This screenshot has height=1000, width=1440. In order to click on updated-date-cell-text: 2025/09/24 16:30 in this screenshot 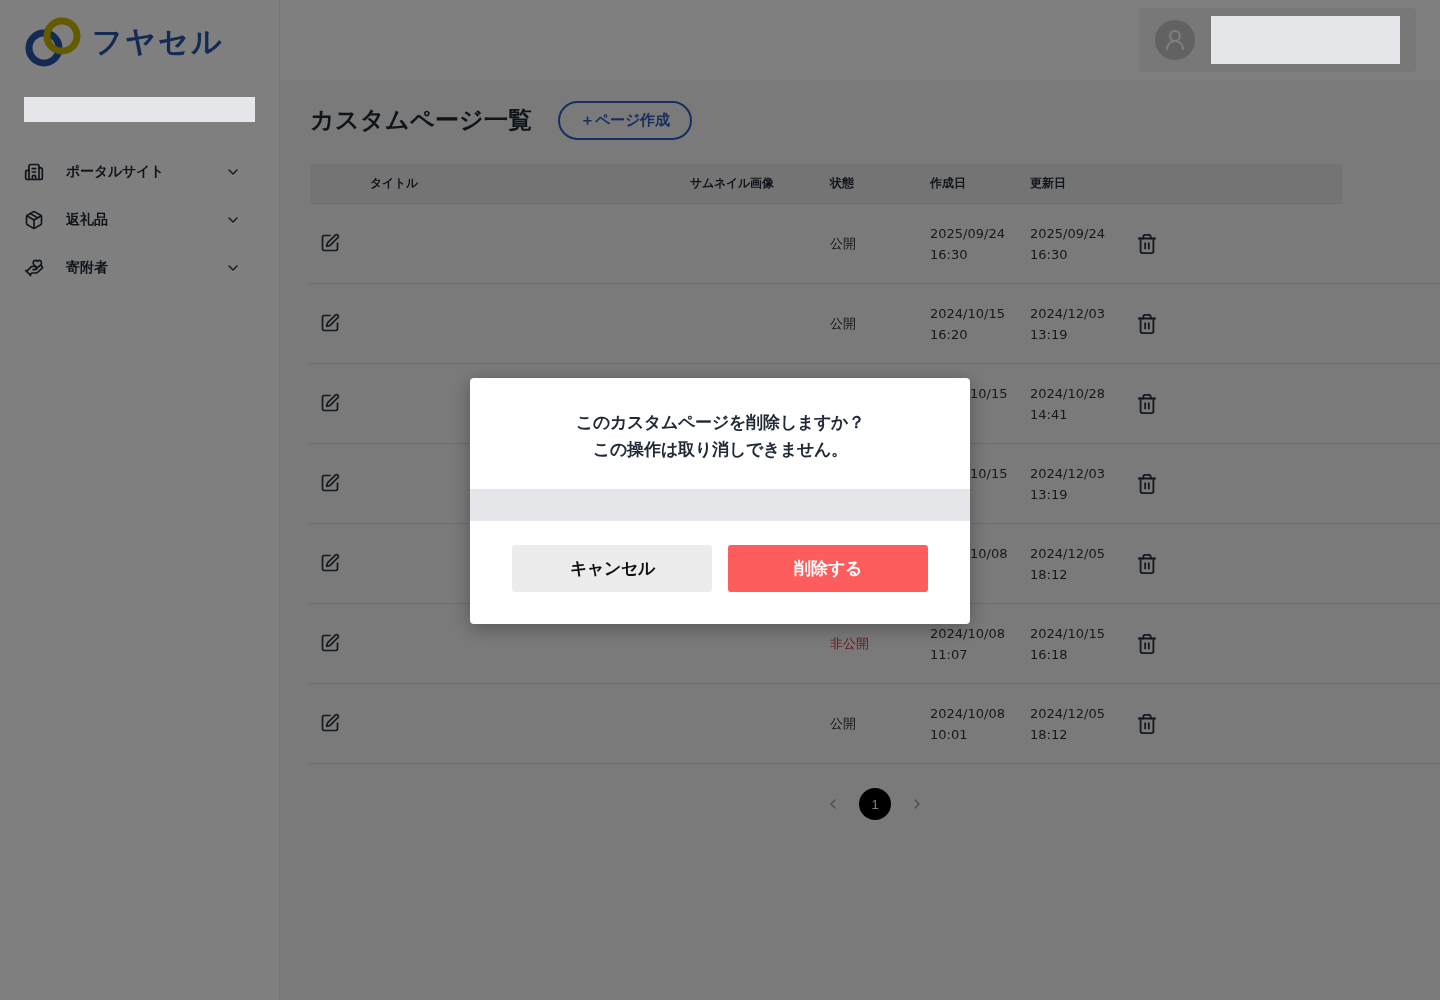, I will do `click(1068, 244)`.